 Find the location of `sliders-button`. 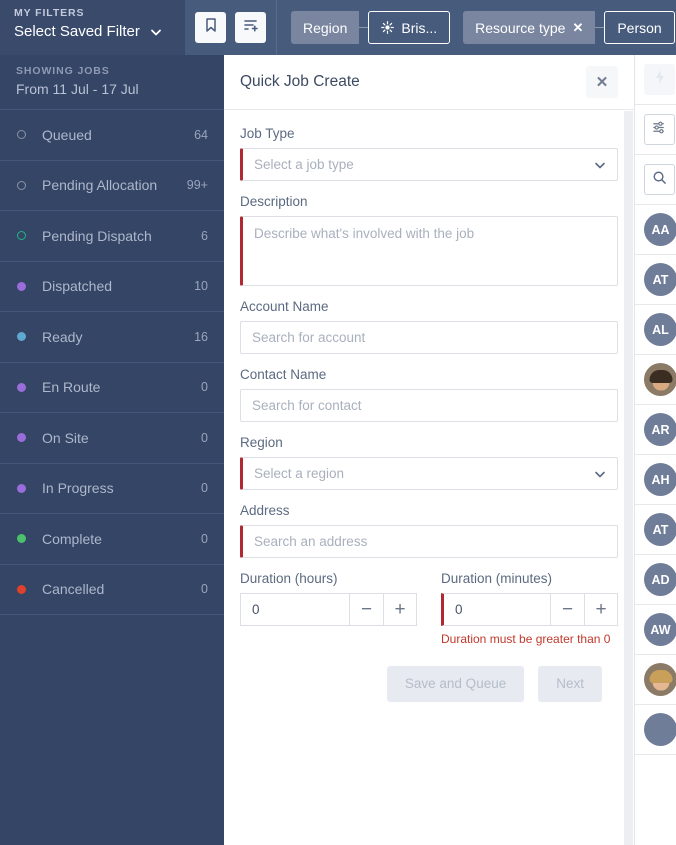

sliders-button is located at coordinates (659, 129).